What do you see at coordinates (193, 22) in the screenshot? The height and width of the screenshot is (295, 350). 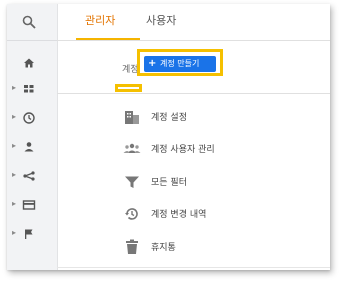 I see `admin-tab-bar: 관리자 사용자` at bounding box center [193, 22].